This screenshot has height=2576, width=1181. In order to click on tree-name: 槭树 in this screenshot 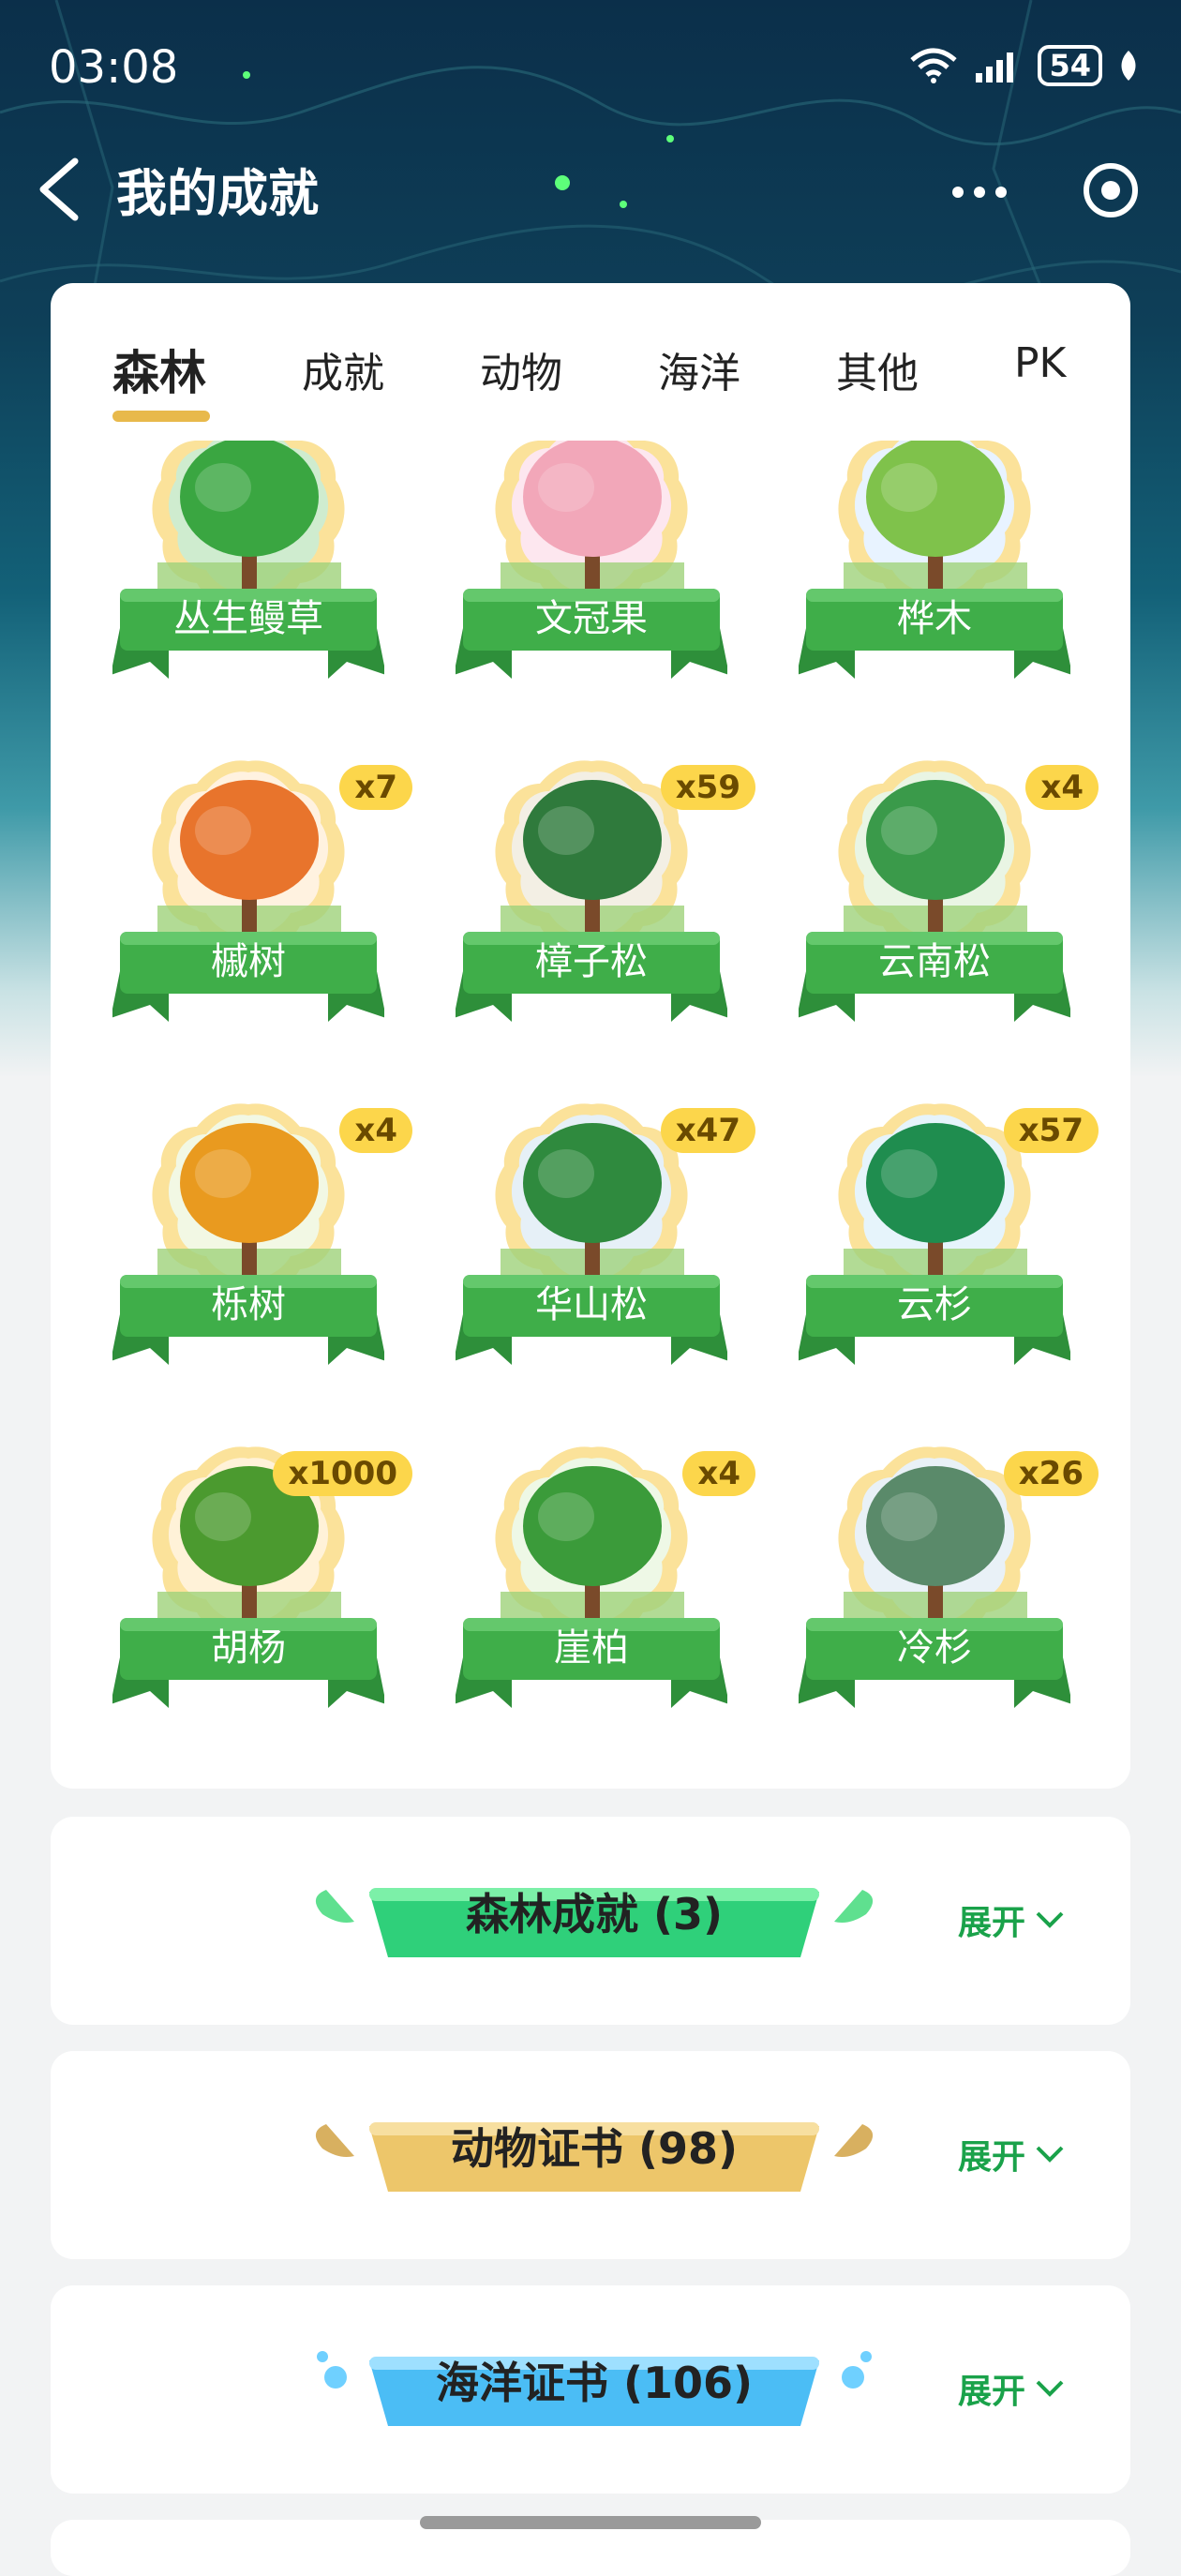, I will do `click(248, 961)`.